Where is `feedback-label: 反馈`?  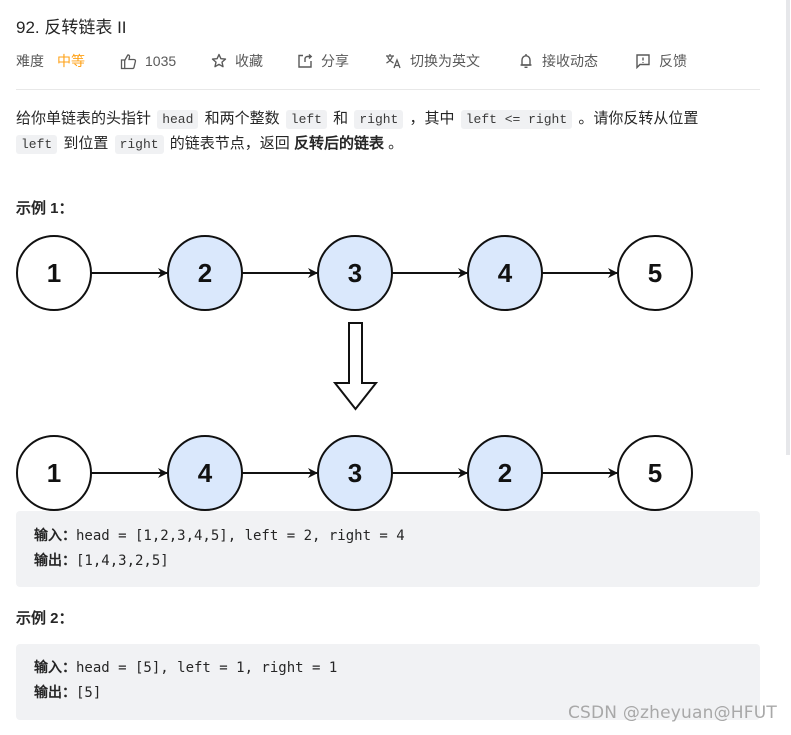 feedback-label: 反馈 is located at coordinates (673, 61).